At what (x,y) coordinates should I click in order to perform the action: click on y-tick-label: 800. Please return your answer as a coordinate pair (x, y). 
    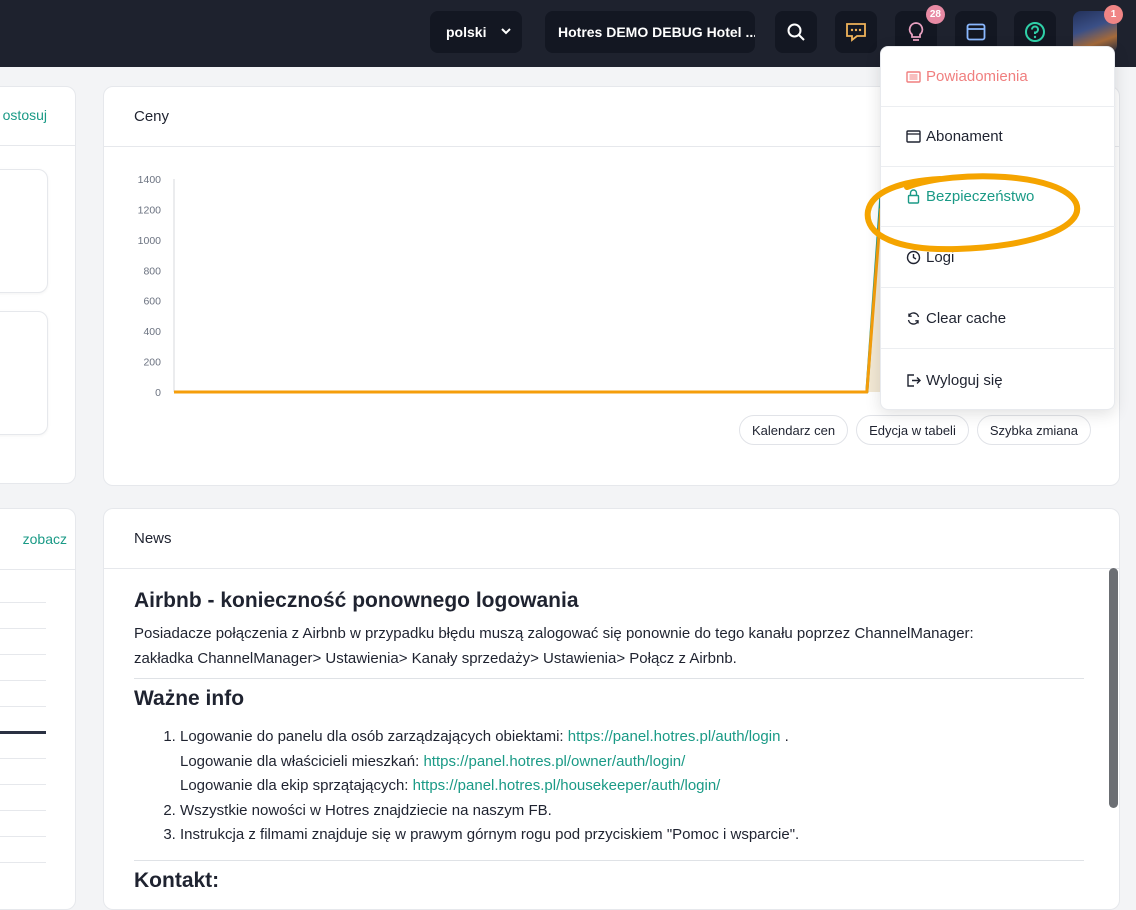
    Looking at the image, I should click on (152, 271).